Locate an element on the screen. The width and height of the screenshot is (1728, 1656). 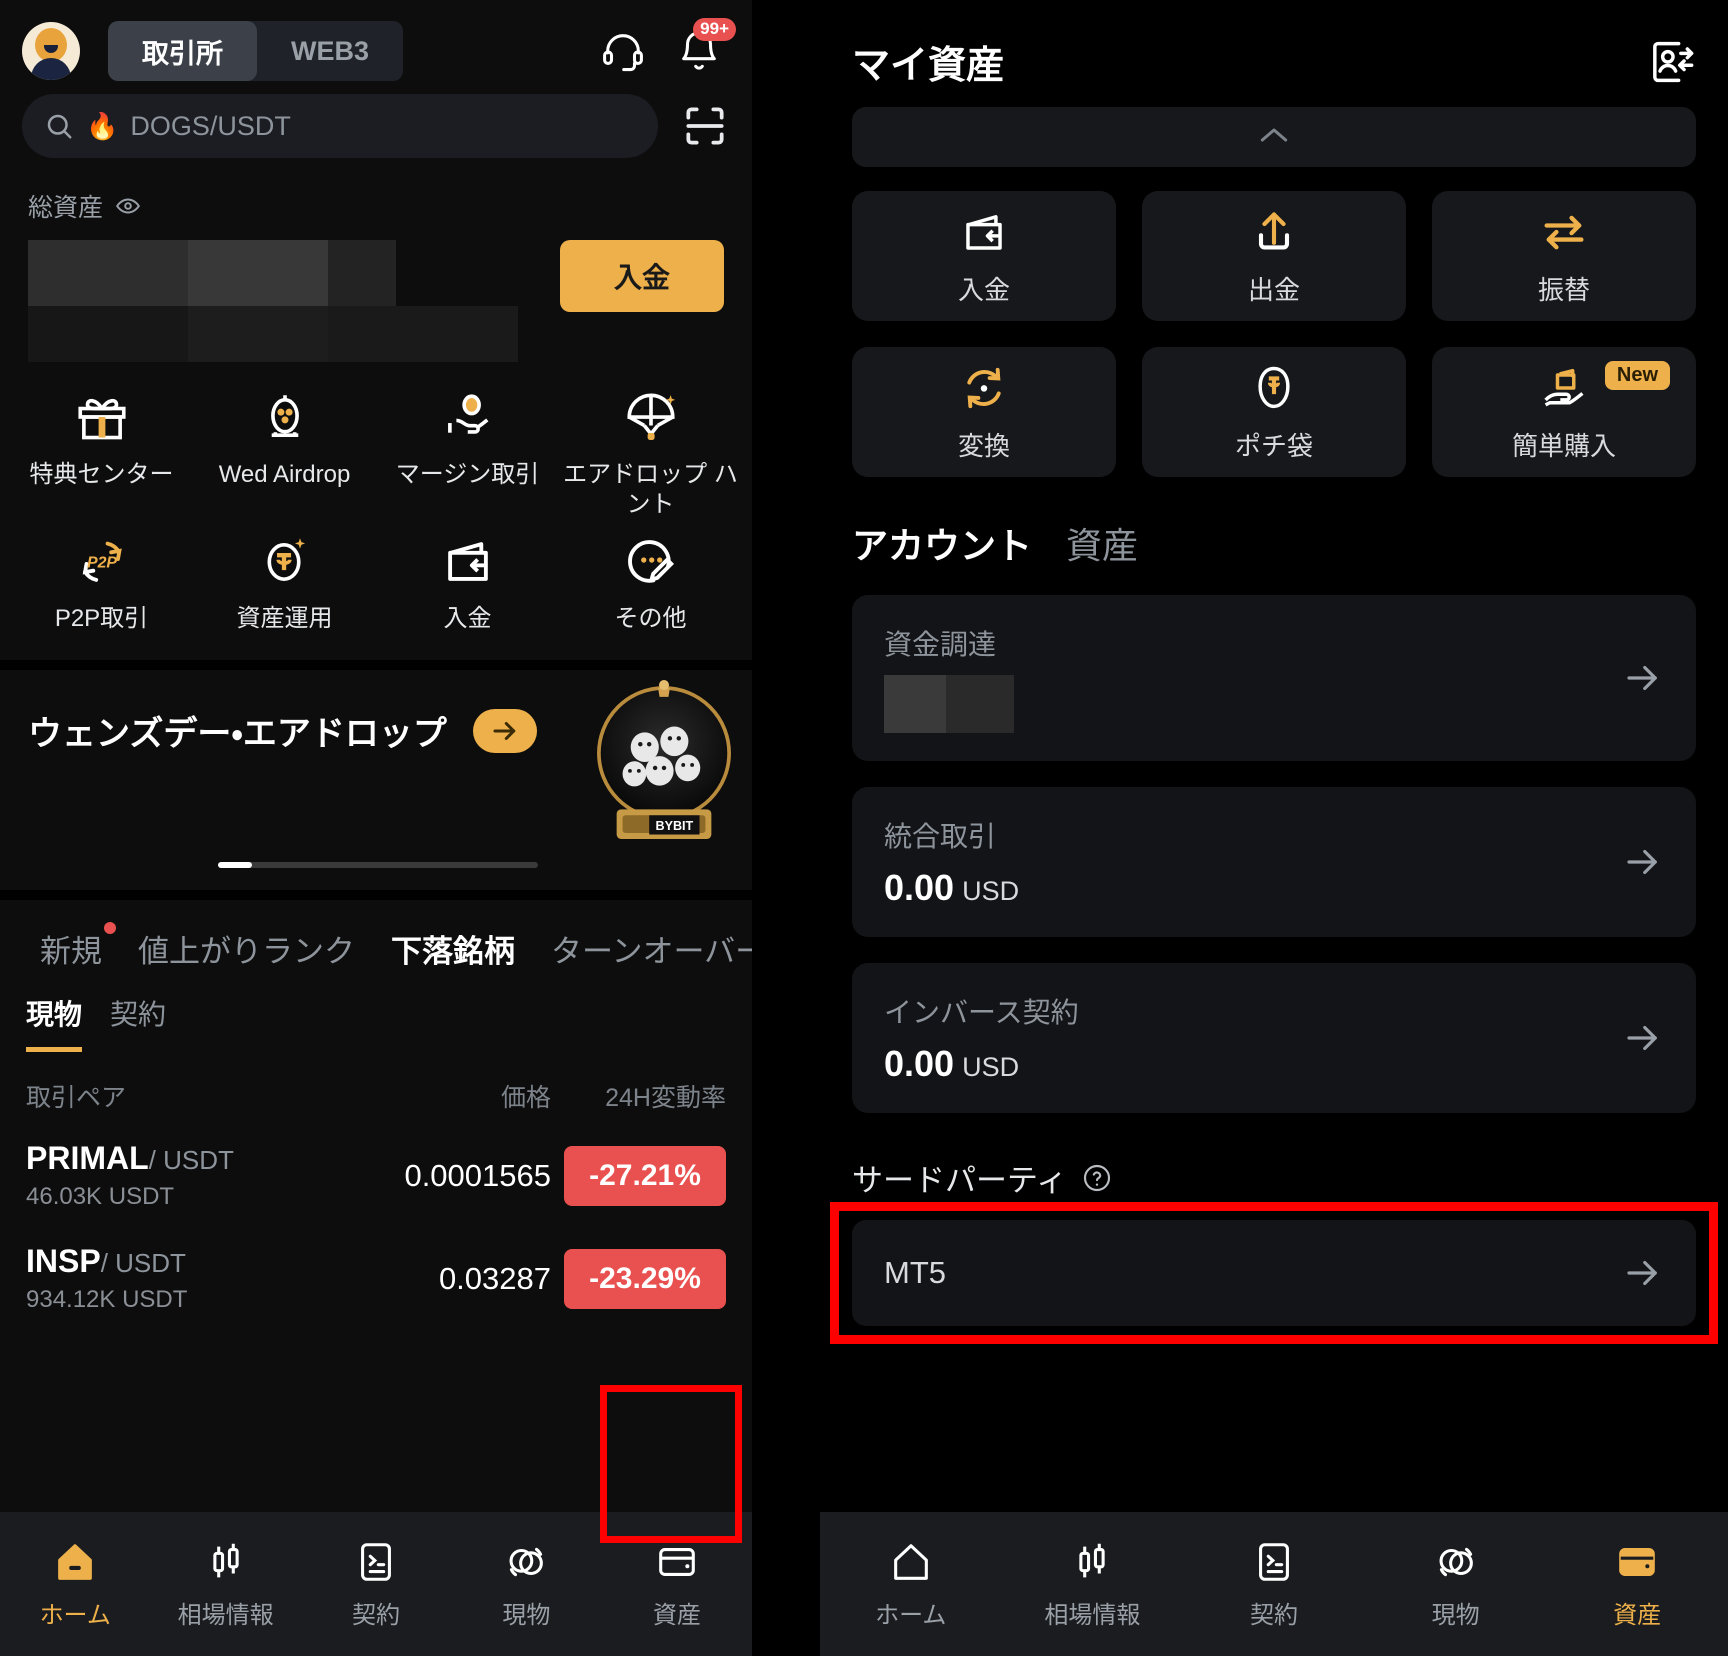
nav-label: ホーム is located at coordinates (911, 1615).